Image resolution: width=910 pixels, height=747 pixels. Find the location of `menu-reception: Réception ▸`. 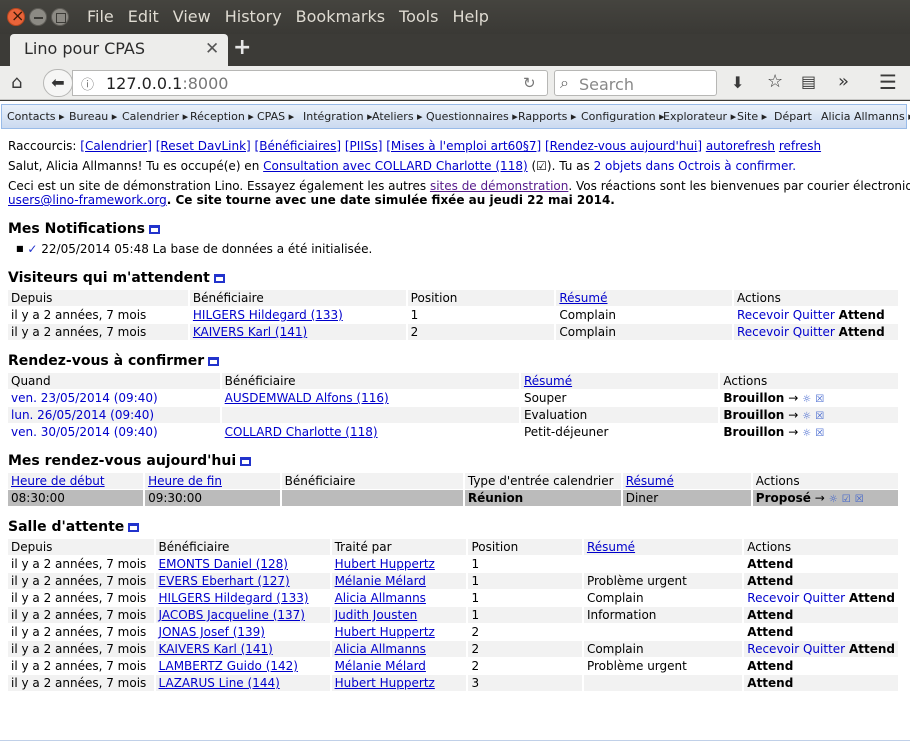

menu-reception: Réception ▸ is located at coordinates (222, 116).